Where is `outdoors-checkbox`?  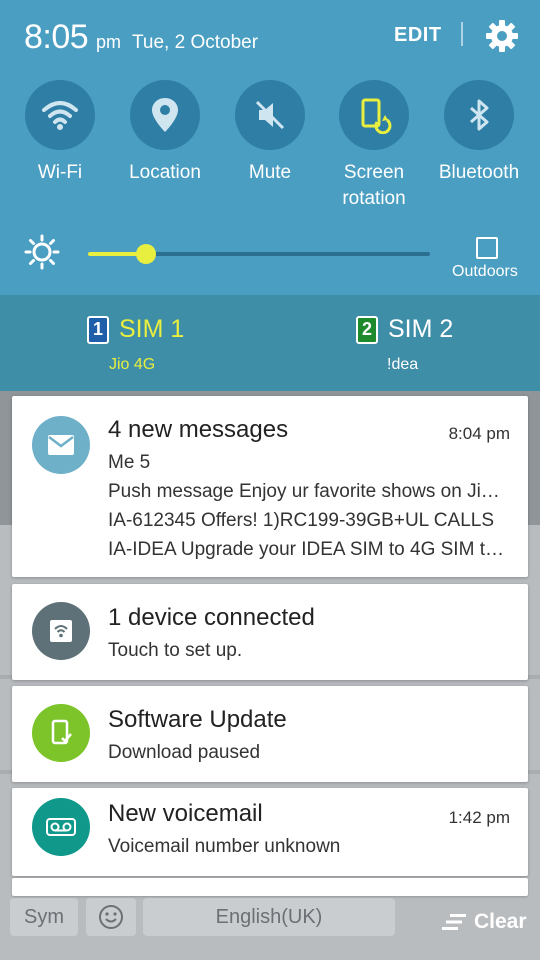 outdoors-checkbox is located at coordinates (487, 248).